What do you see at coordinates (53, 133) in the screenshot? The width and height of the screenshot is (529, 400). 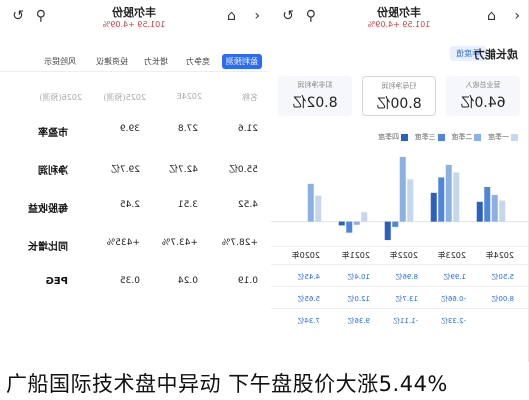 I see `row-label: 市盈率` at bounding box center [53, 133].